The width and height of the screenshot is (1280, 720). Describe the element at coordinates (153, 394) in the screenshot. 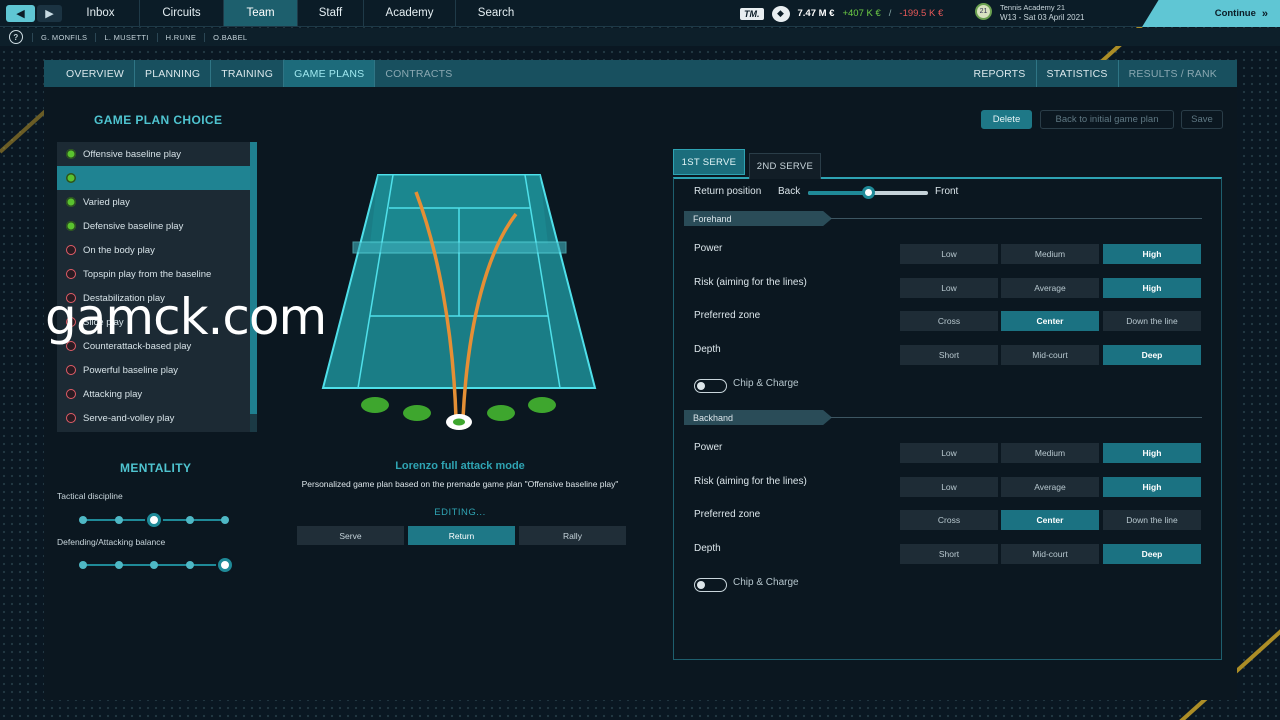

I see `plan-item: Attacking play` at that location.